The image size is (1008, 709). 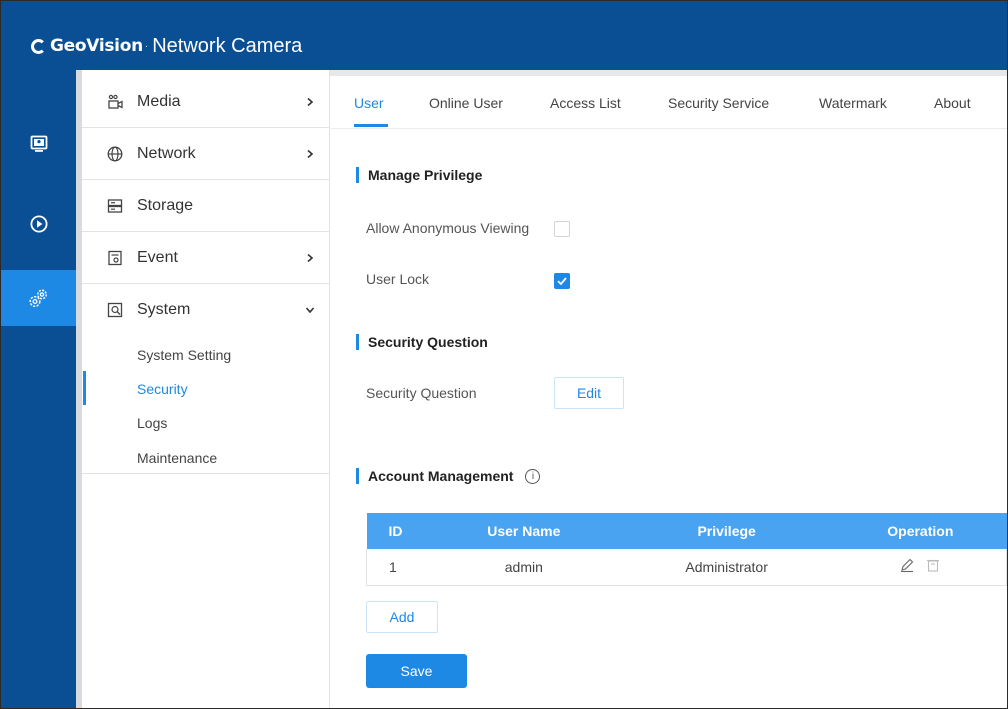 I want to click on table-header-row: ID User Name Privilege Operation, so click(x=686, y=531).